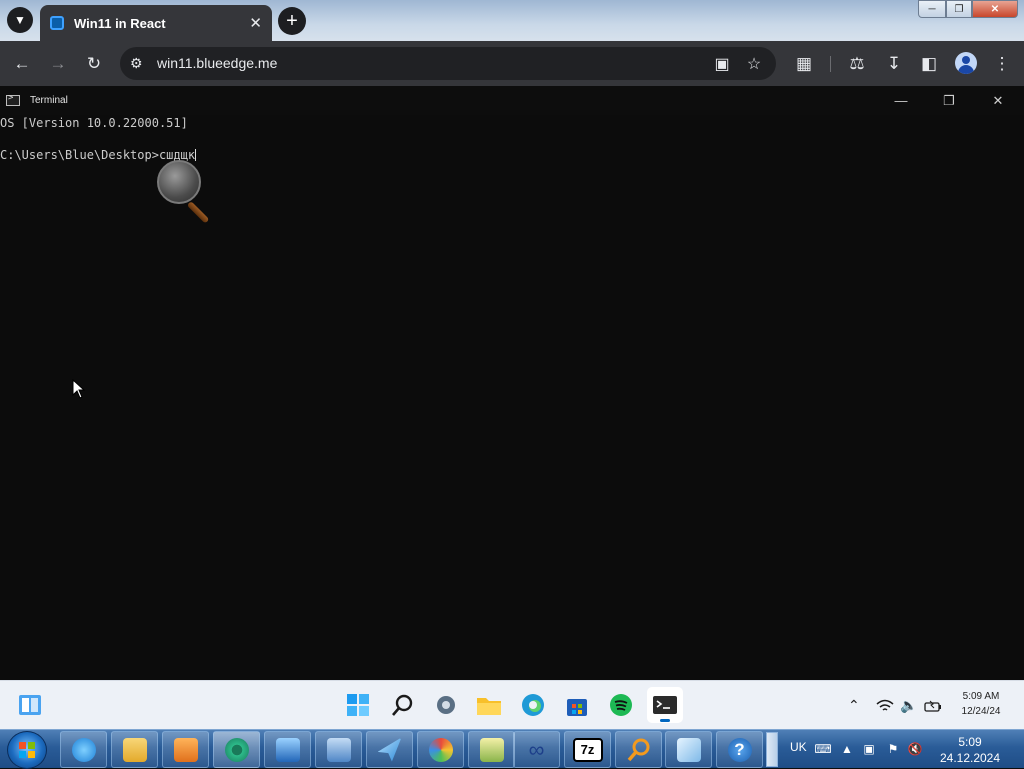  What do you see at coordinates (49, 100) in the screenshot?
I see `terminal-title: Terminal` at bounding box center [49, 100].